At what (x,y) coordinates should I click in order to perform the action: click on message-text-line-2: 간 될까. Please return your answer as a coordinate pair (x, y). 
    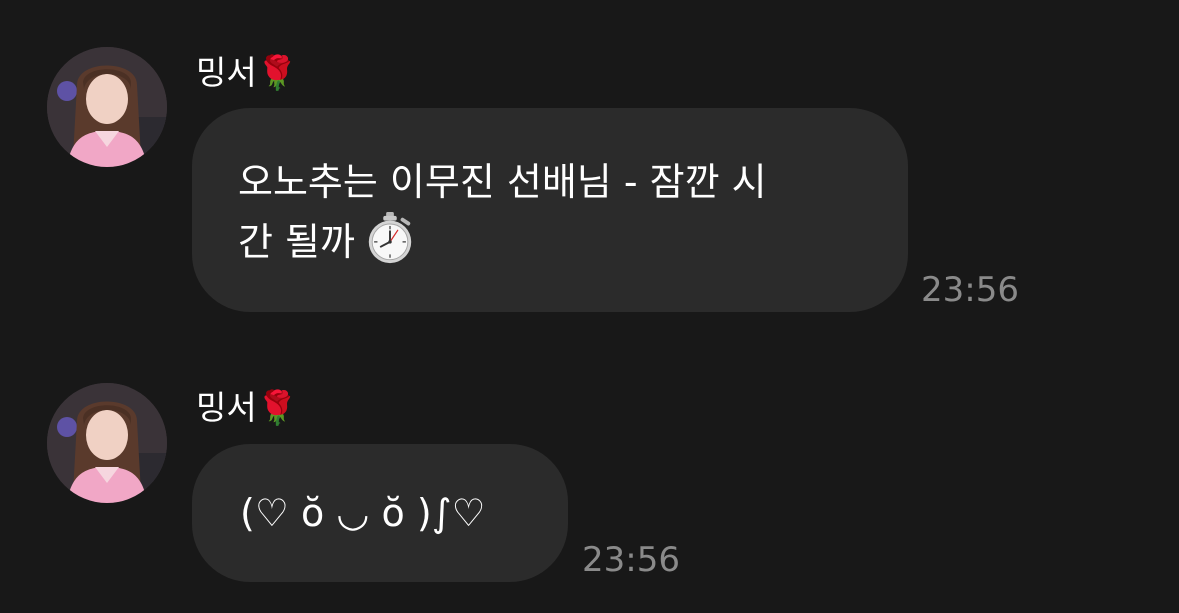
    Looking at the image, I should click on (558, 241).